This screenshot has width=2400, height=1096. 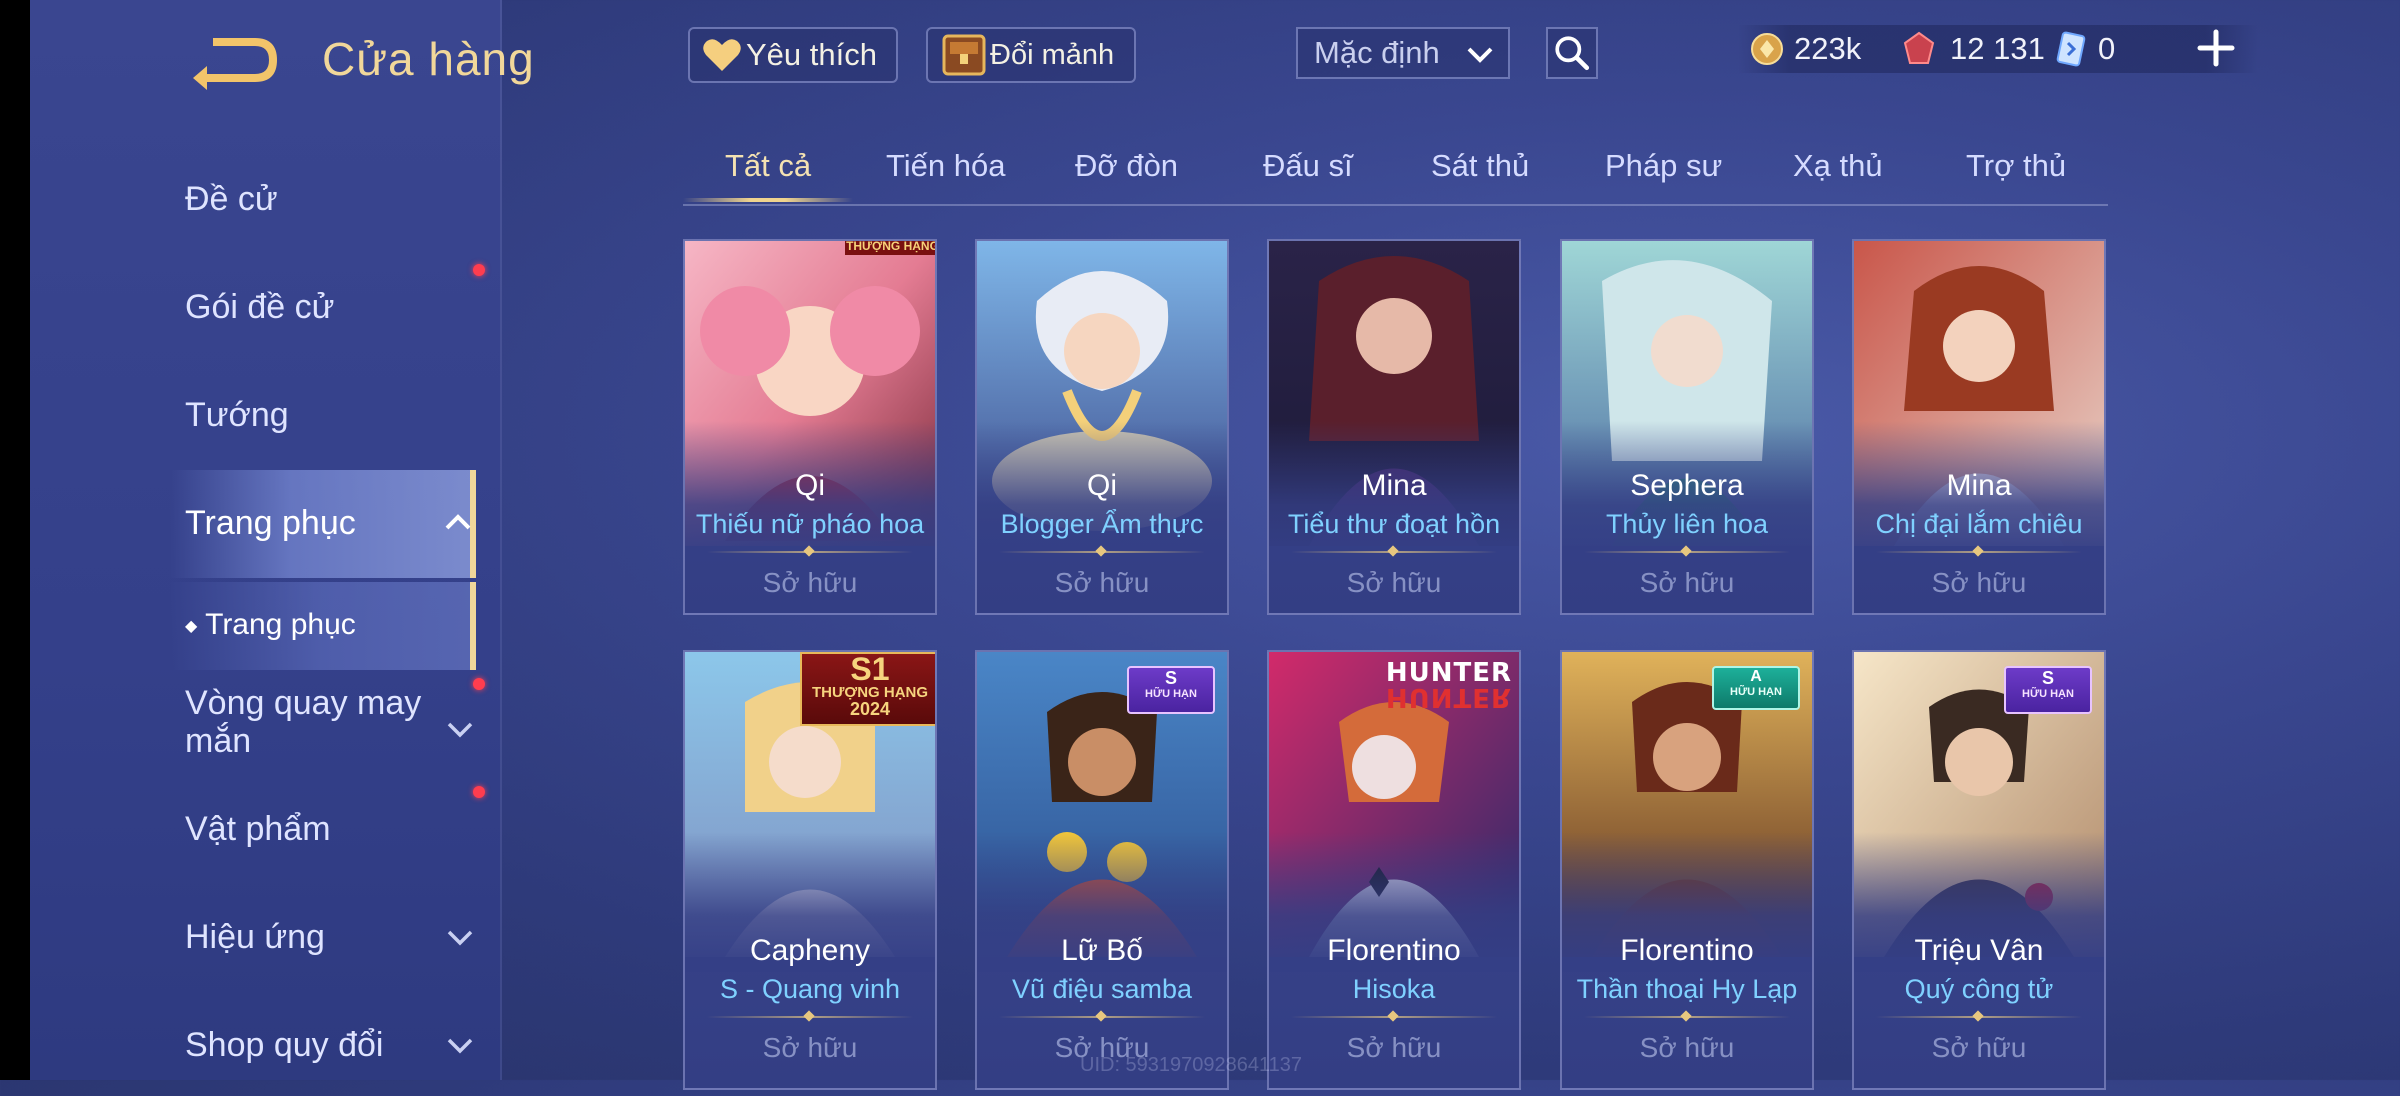 I want to click on sidebar-item-featured: Đề cử, so click(x=265, y=200).